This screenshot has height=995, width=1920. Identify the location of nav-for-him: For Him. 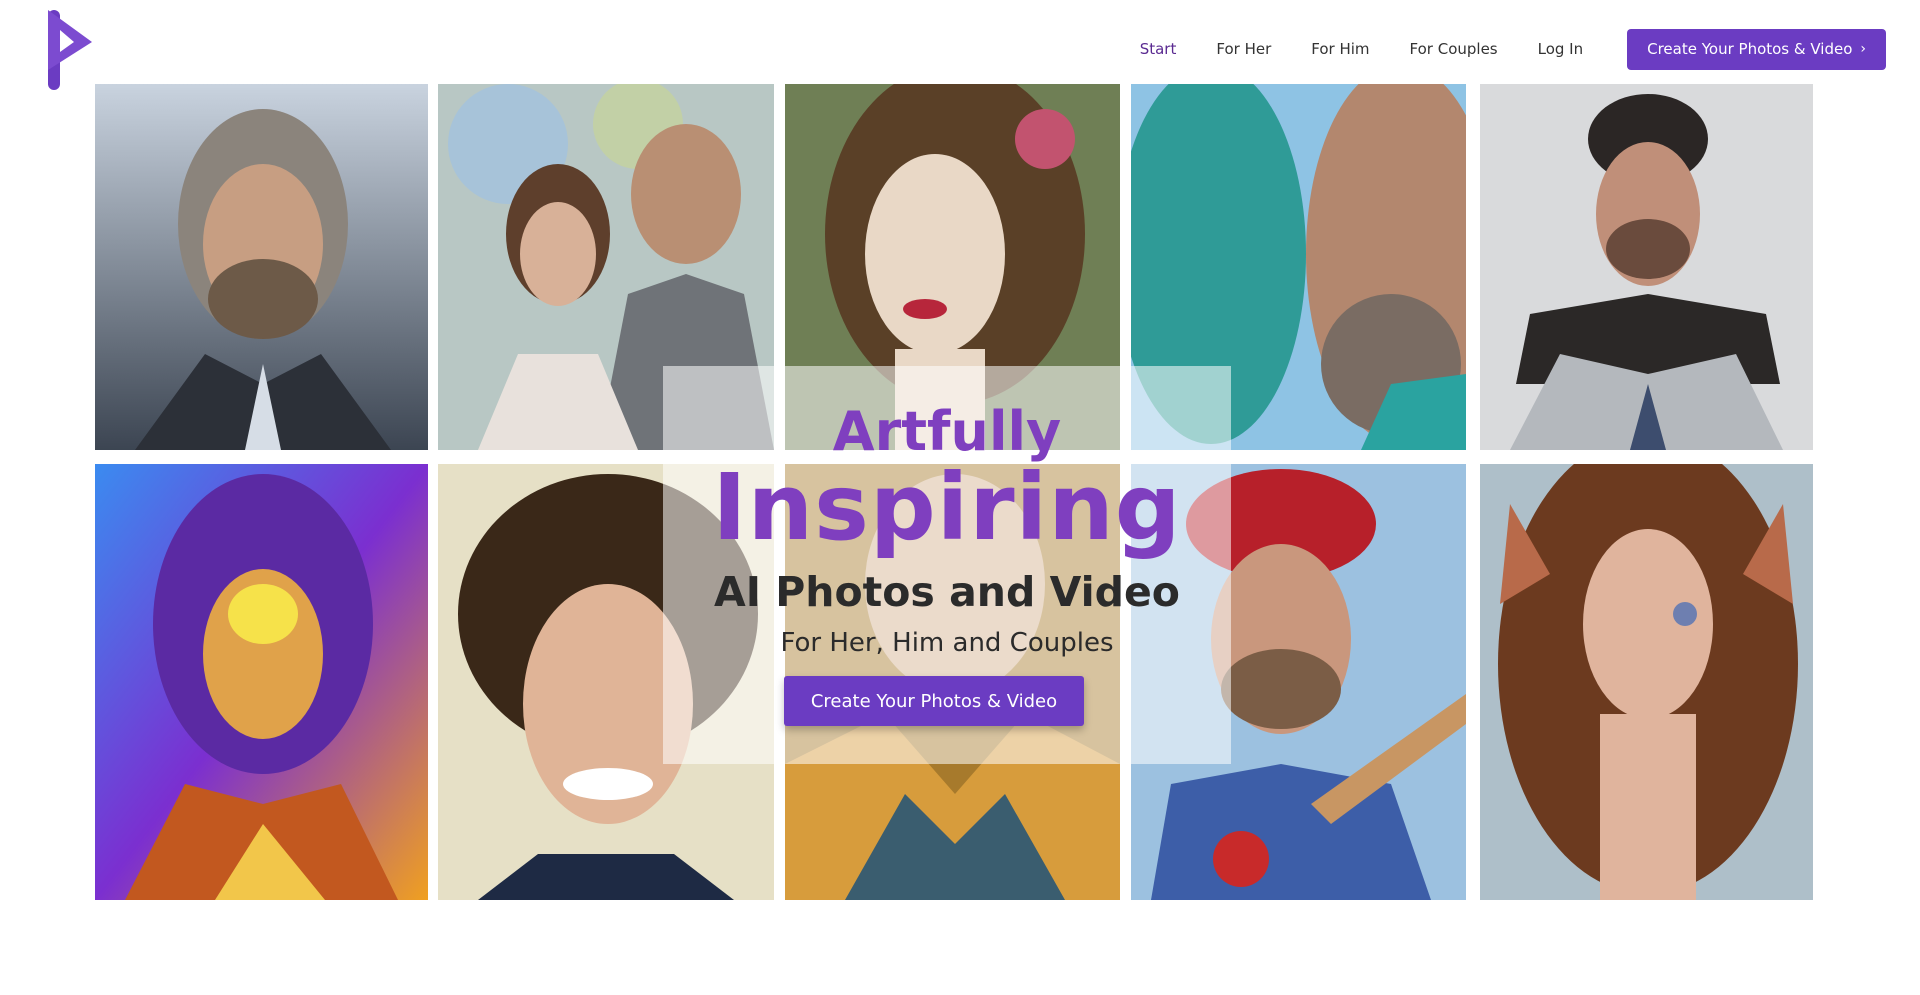
(1340, 49).